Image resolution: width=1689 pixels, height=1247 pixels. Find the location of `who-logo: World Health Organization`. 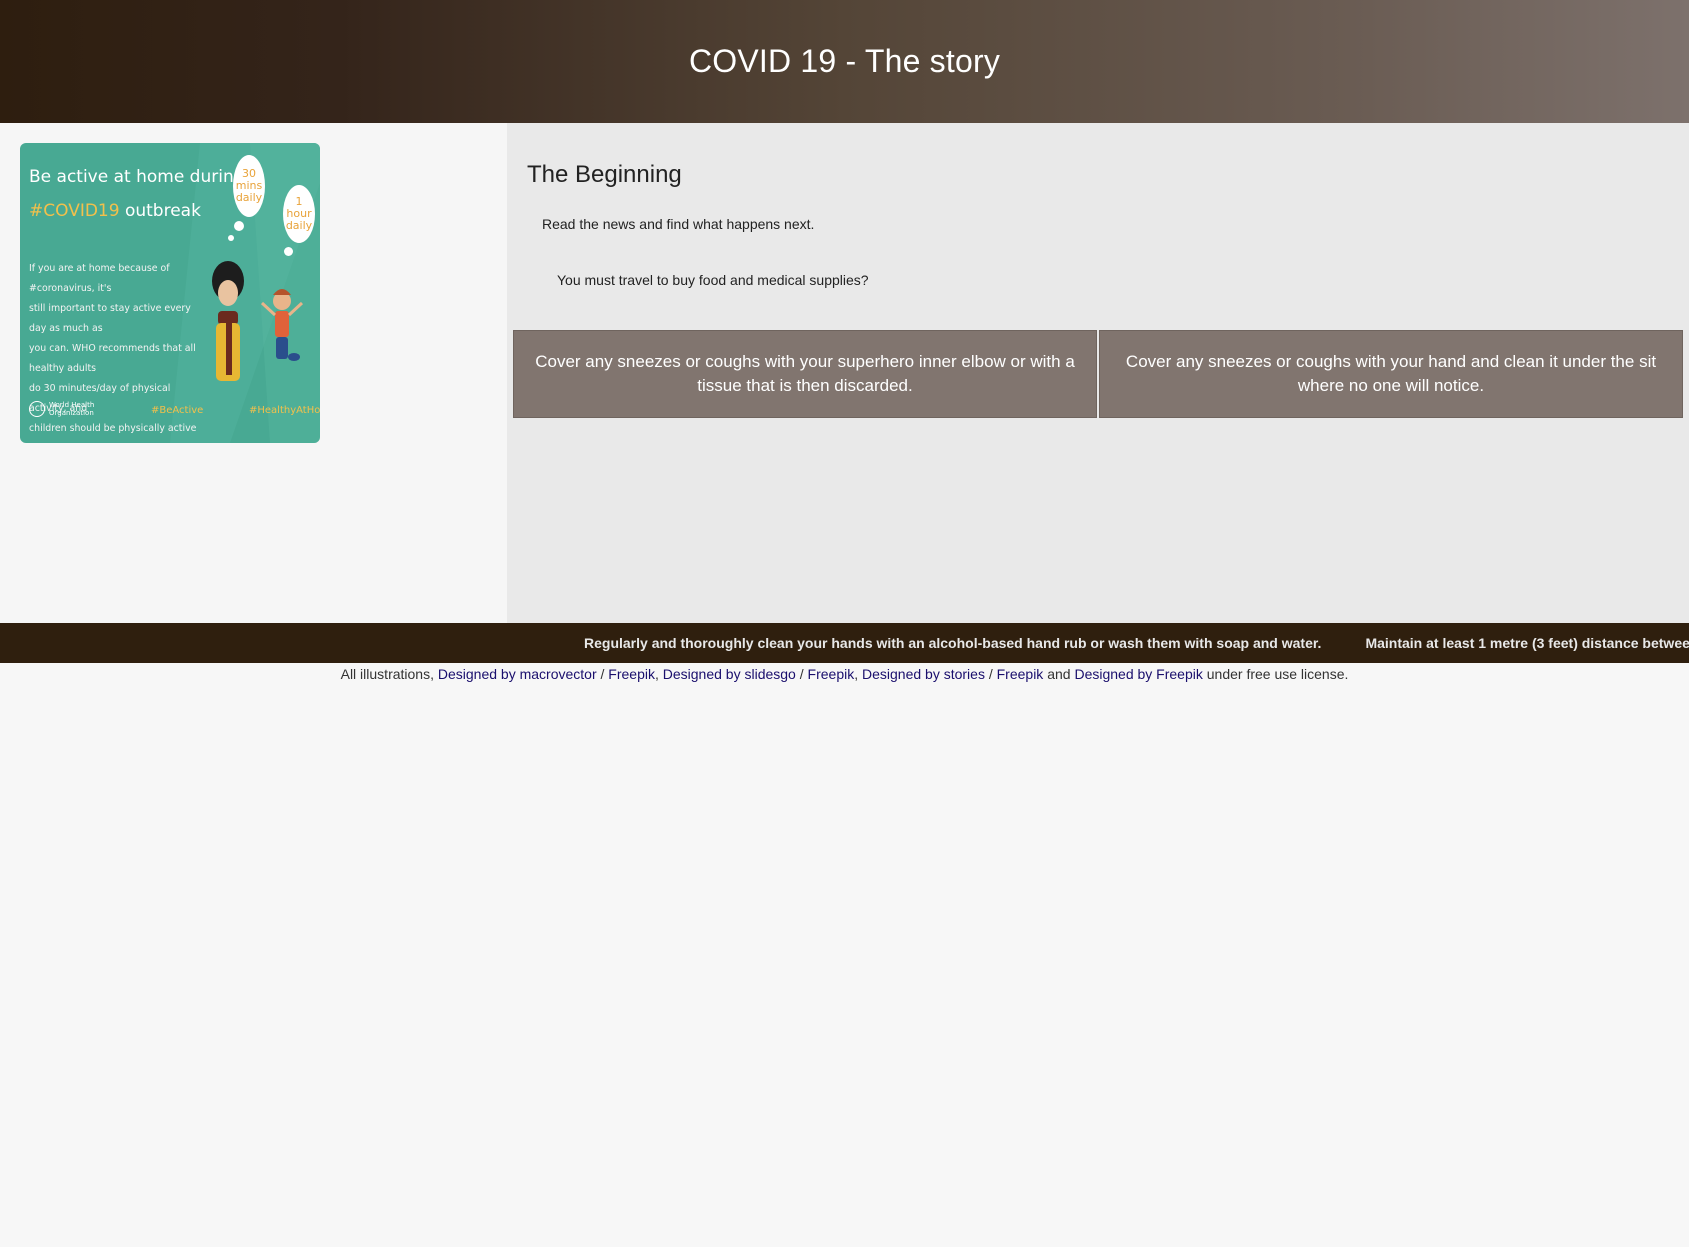

who-logo: World Health Organization is located at coordinates (62, 409).